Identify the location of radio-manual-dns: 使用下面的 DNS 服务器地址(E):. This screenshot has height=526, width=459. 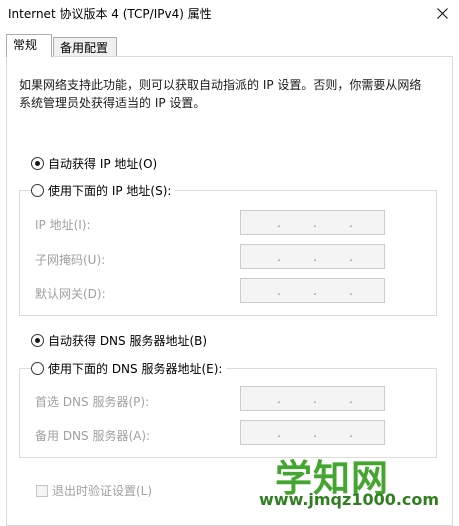
(129, 368).